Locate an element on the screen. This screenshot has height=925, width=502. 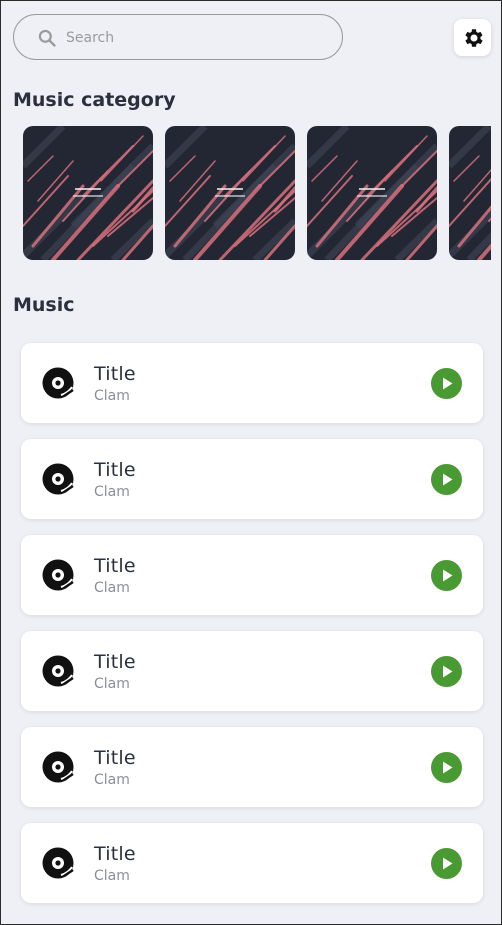
search-input is located at coordinates (196, 38).